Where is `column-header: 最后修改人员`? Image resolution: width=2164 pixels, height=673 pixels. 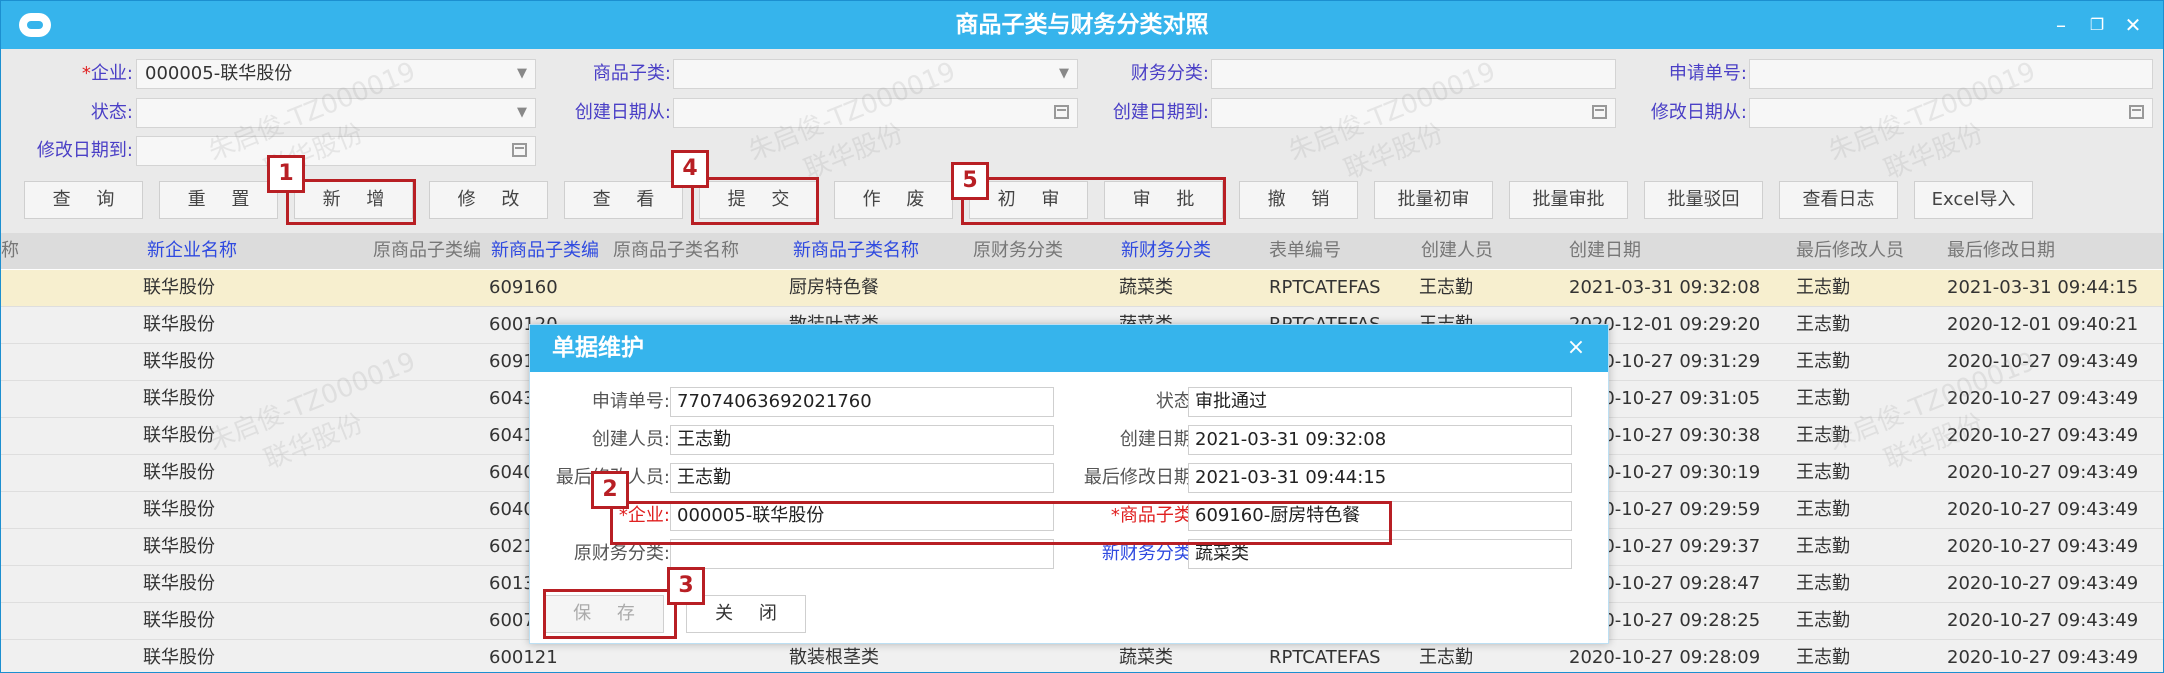 column-header: 最后修改人员 is located at coordinates (1866, 251).